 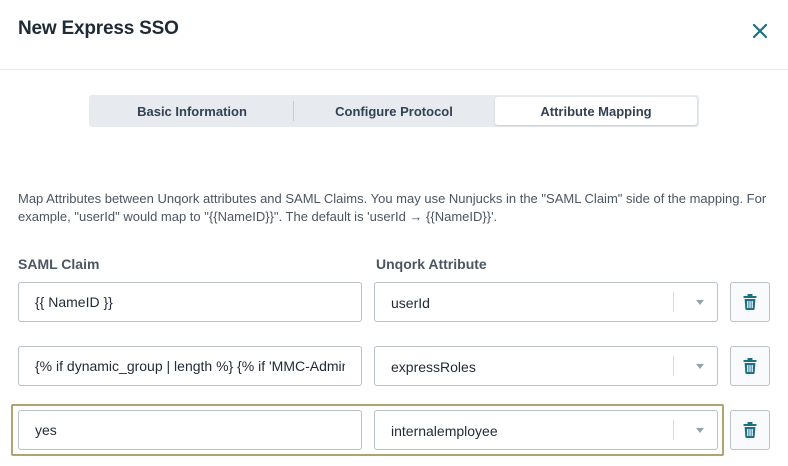 I want to click on select-value: internalemployee, so click(x=444, y=431).